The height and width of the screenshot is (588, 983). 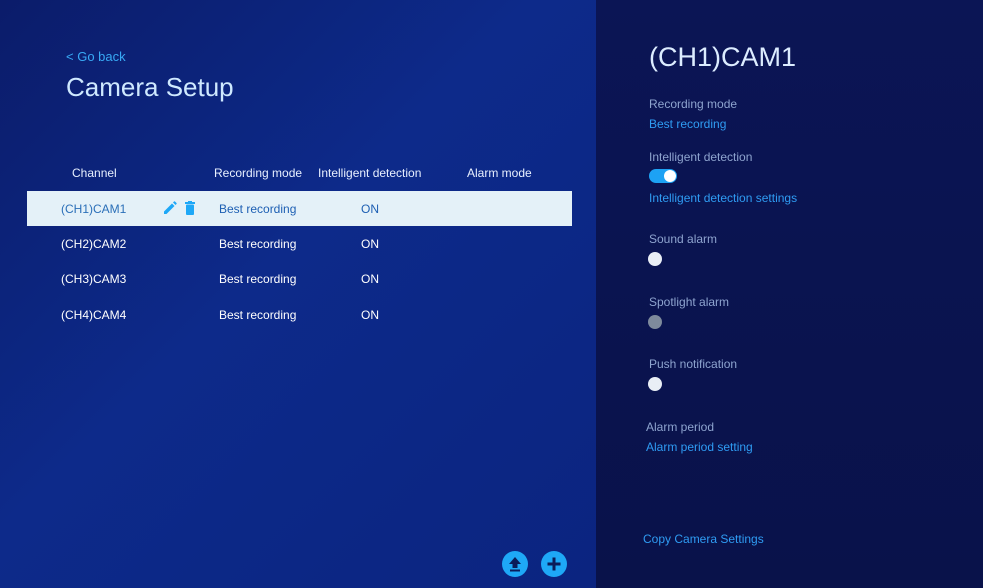 What do you see at coordinates (703, 539) in the screenshot?
I see `copy-camera-settings-link: Copy Camera Settings` at bounding box center [703, 539].